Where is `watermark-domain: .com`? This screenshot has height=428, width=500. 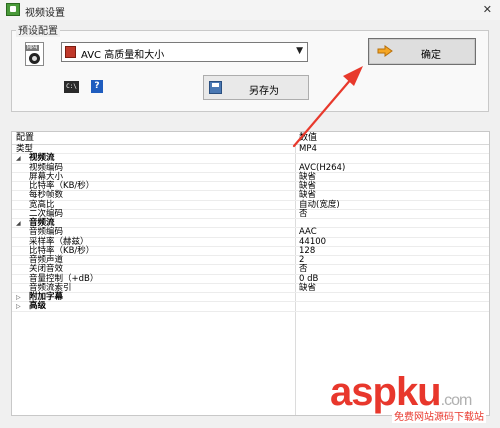
watermark-domain: .com is located at coordinates (456, 400).